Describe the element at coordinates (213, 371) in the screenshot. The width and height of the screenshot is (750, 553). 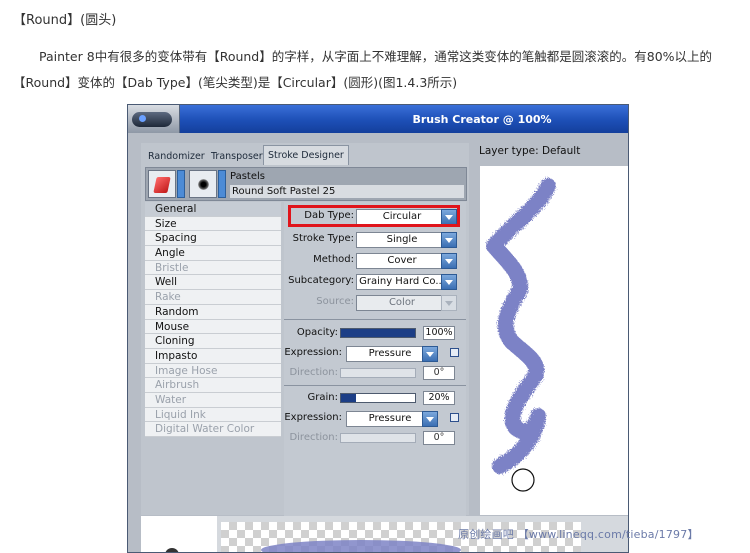
I see `section-item-image-hose: Image Hose` at that location.